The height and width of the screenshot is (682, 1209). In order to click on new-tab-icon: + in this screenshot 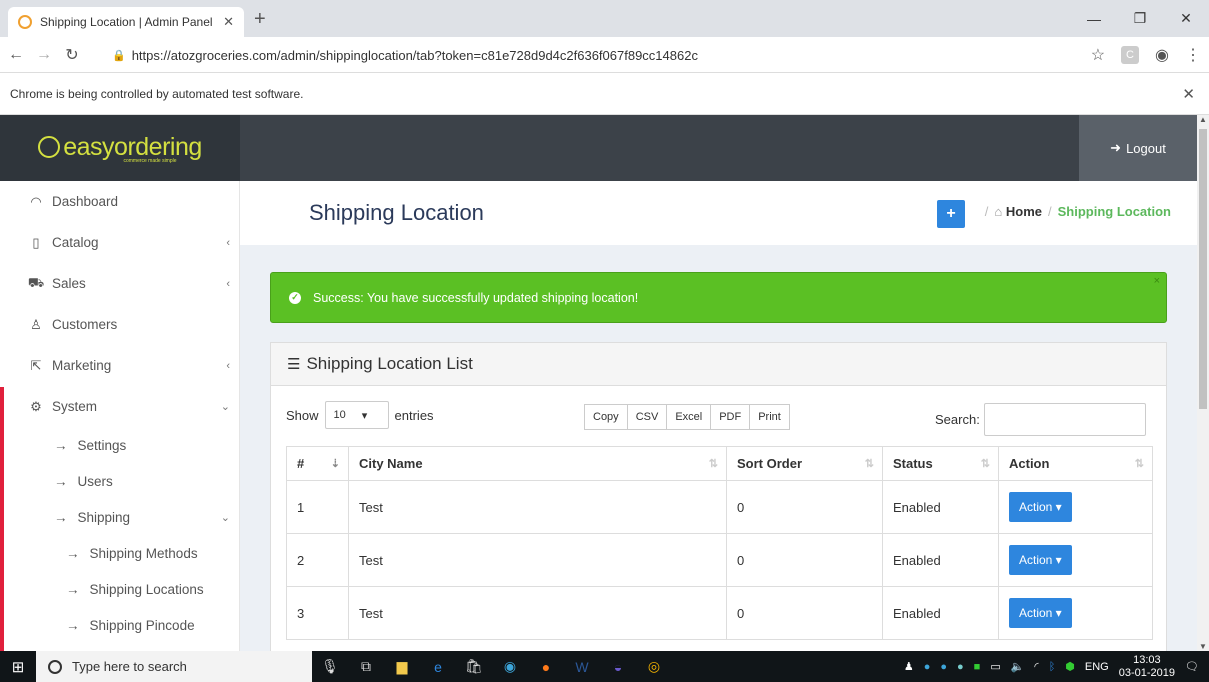, I will do `click(260, 19)`.